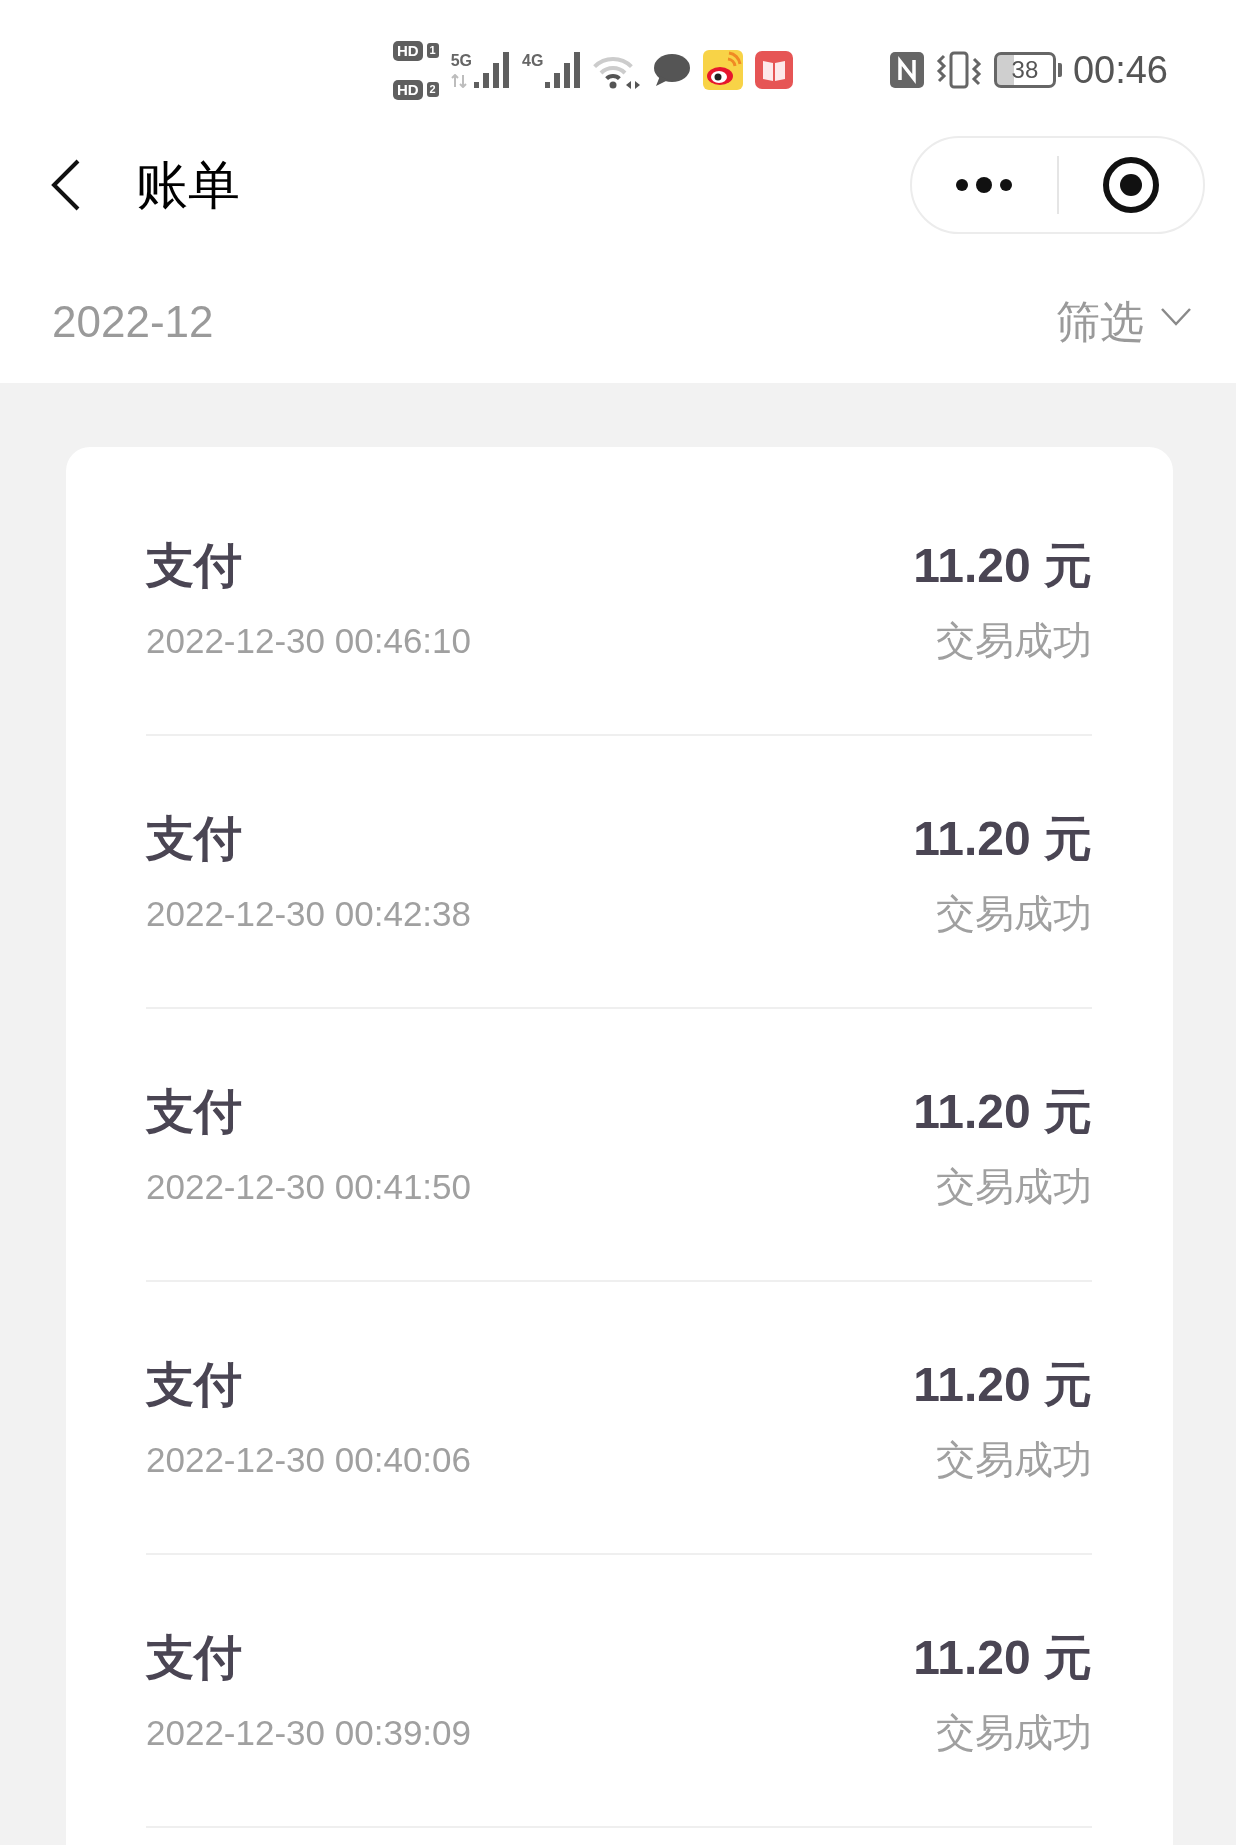 The width and height of the screenshot is (1236, 1845). I want to click on nfc-icon, so click(906, 70).